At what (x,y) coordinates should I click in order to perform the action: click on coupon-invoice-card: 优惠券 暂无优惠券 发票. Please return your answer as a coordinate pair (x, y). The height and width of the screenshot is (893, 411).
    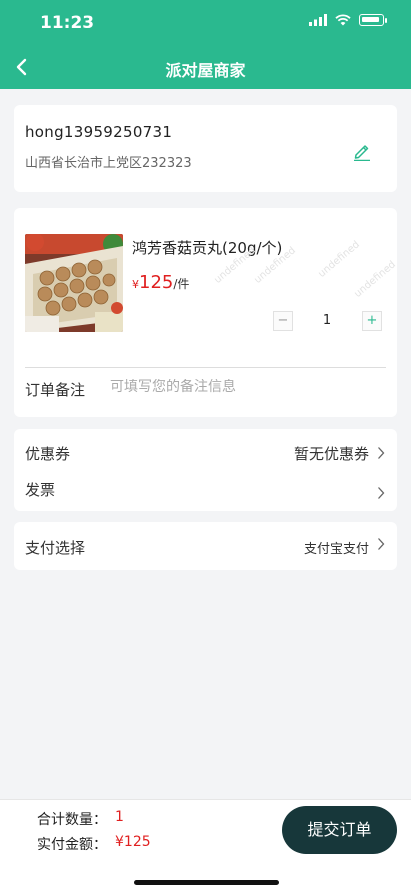
    Looking at the image, I should click on (205, 470).